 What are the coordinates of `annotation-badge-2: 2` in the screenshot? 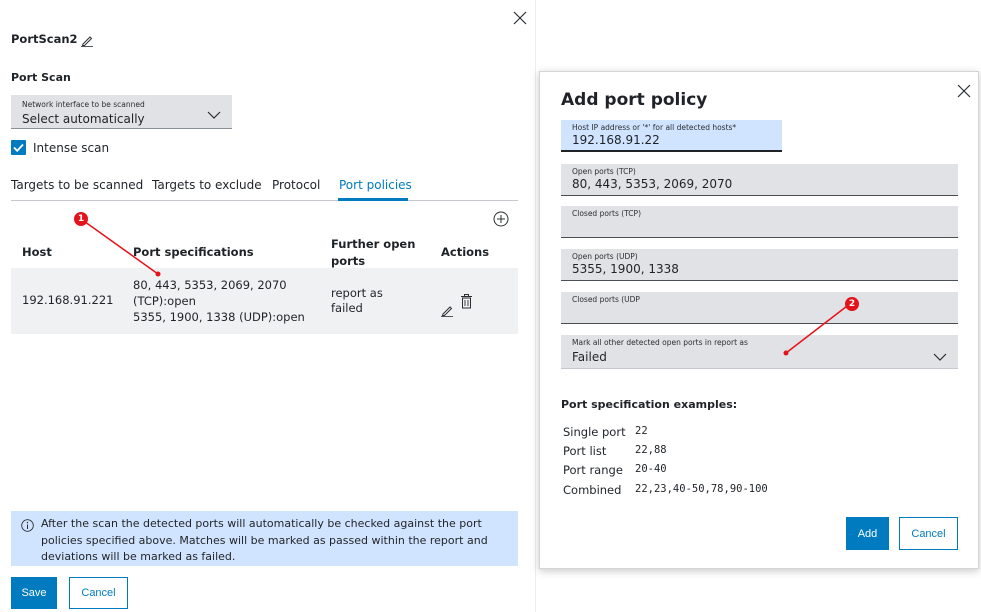 It's located at (852, 304).